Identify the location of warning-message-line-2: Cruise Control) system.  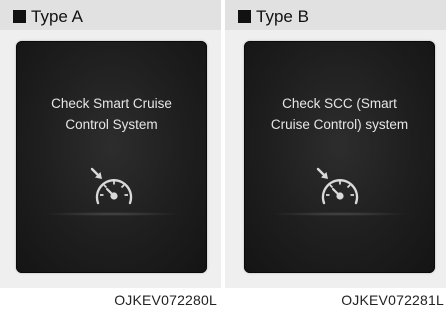
(339, 124).